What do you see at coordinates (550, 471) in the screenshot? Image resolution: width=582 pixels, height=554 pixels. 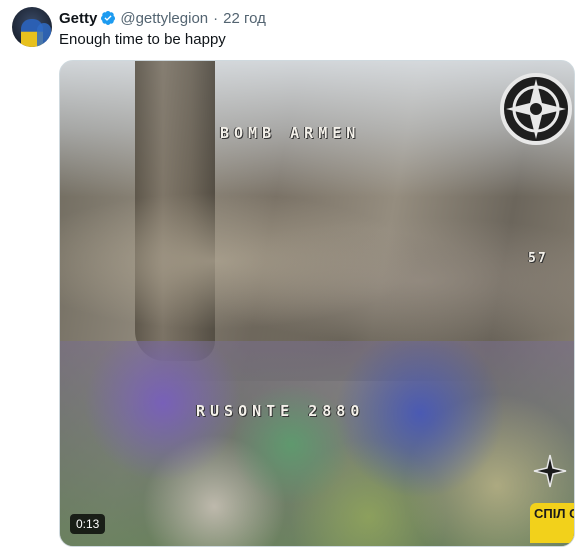 I see `star-decoration-icon` at bounding box center [550, 471].